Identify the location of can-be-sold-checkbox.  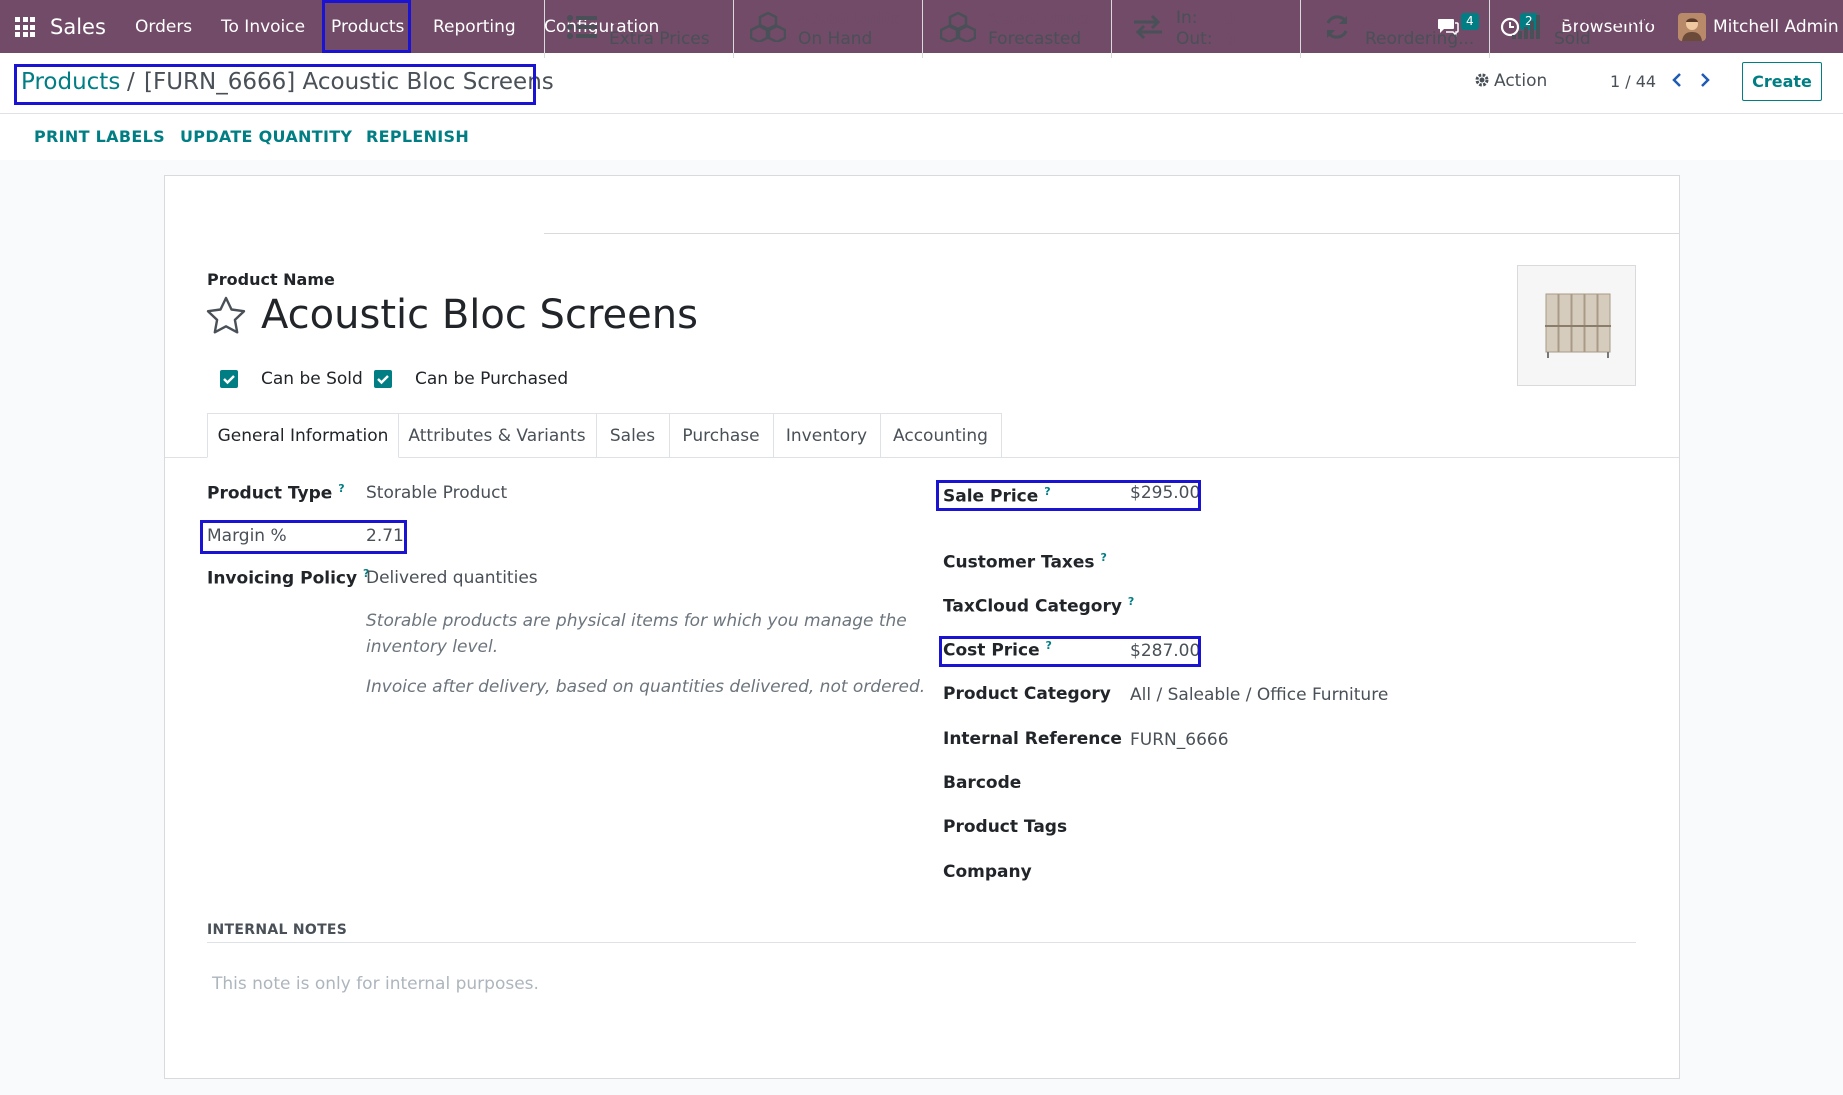
(229, 379).